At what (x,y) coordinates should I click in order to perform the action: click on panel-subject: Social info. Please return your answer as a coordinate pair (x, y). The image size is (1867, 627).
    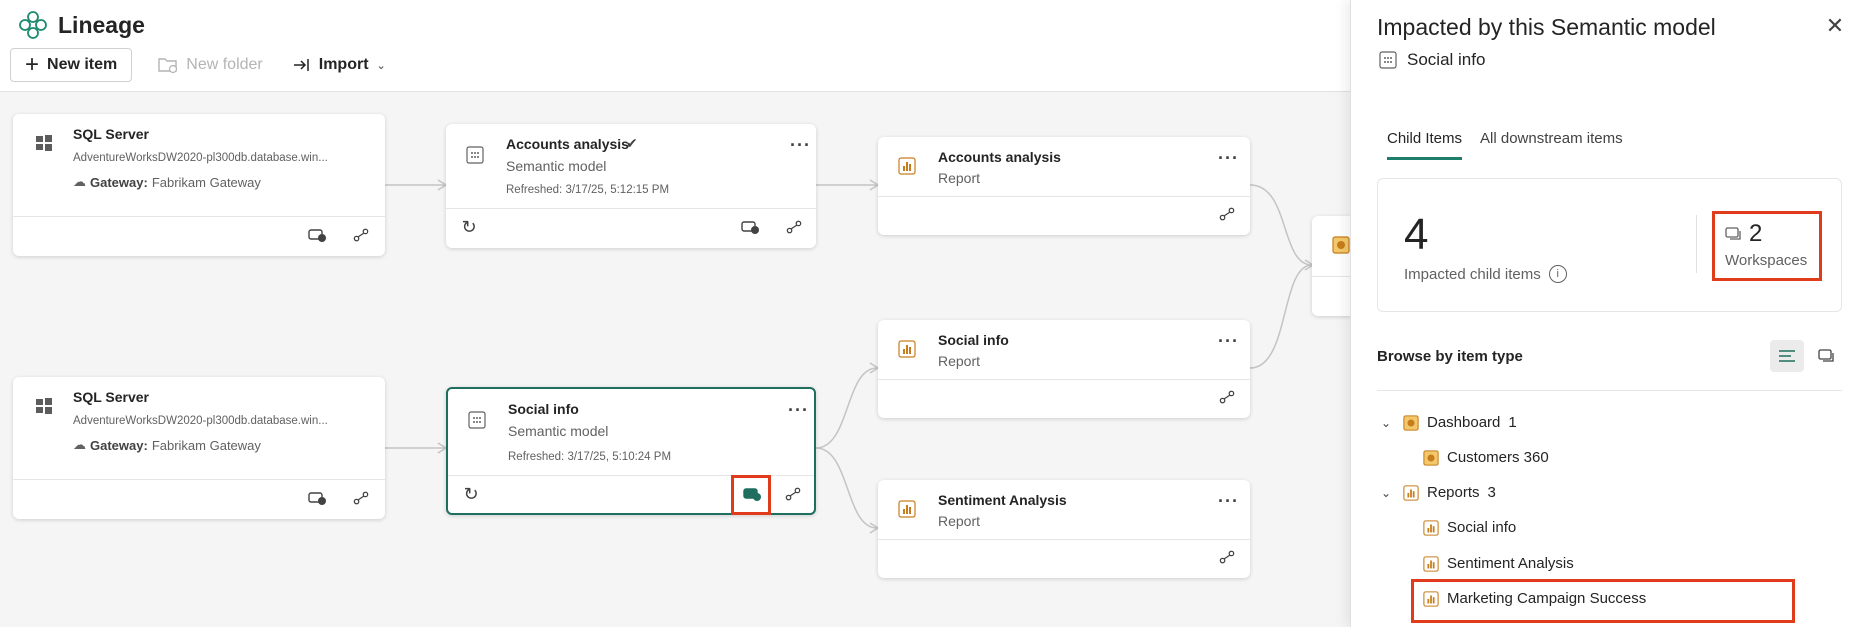
    Looking at the image, I should click on (1432, 60).